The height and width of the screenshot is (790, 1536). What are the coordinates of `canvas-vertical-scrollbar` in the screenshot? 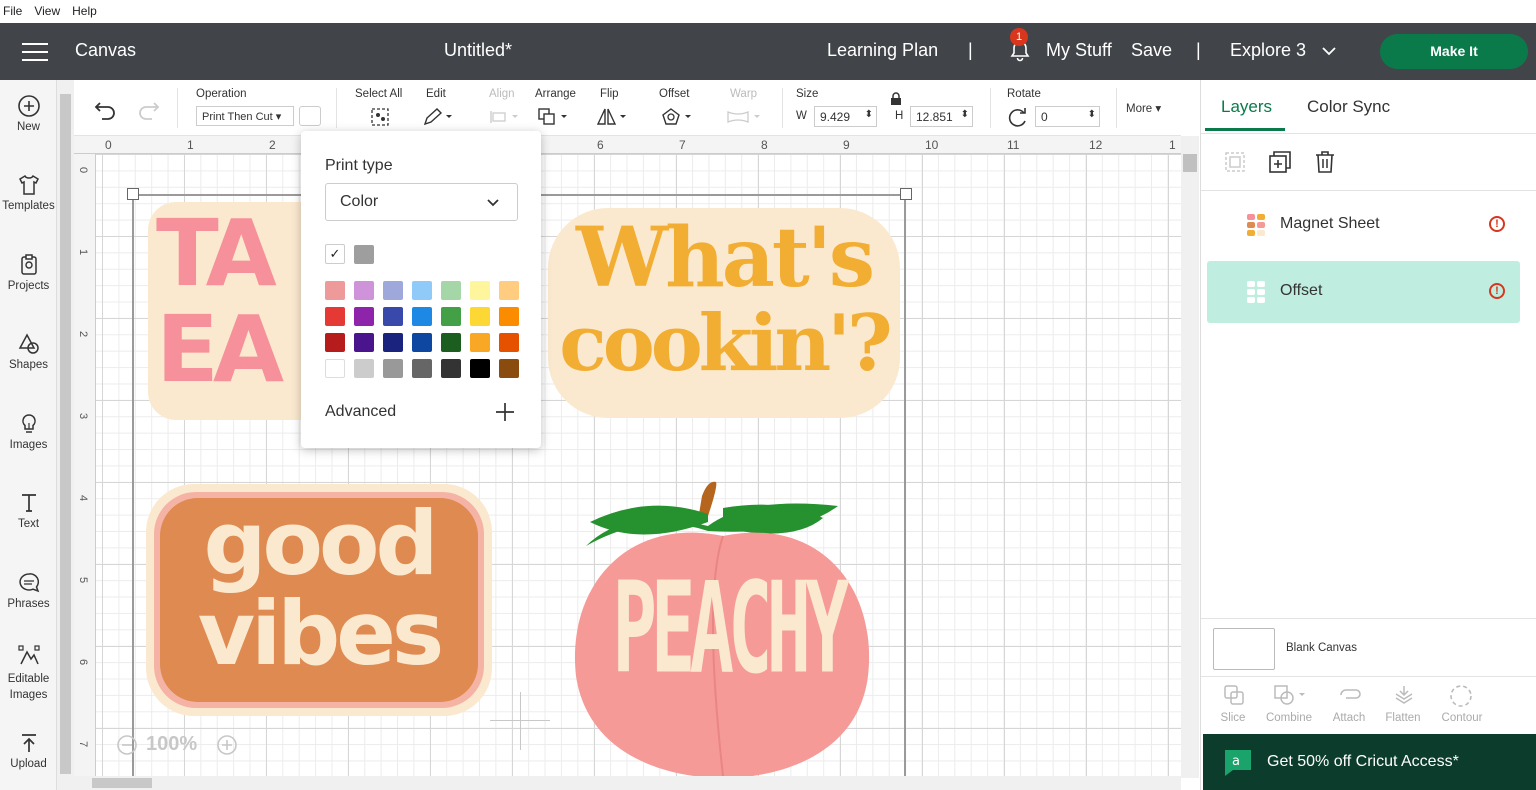 It's located at (1190, 457).